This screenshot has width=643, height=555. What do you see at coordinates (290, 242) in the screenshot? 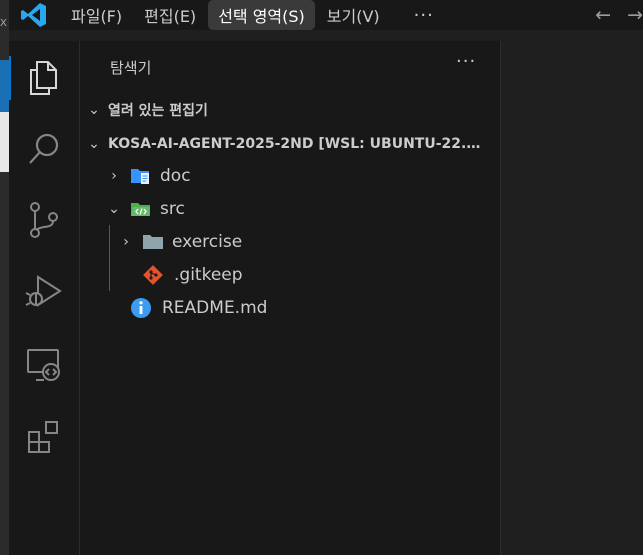
I see `tree-item-exercise: › exercise` at bounding box center [290, 242].